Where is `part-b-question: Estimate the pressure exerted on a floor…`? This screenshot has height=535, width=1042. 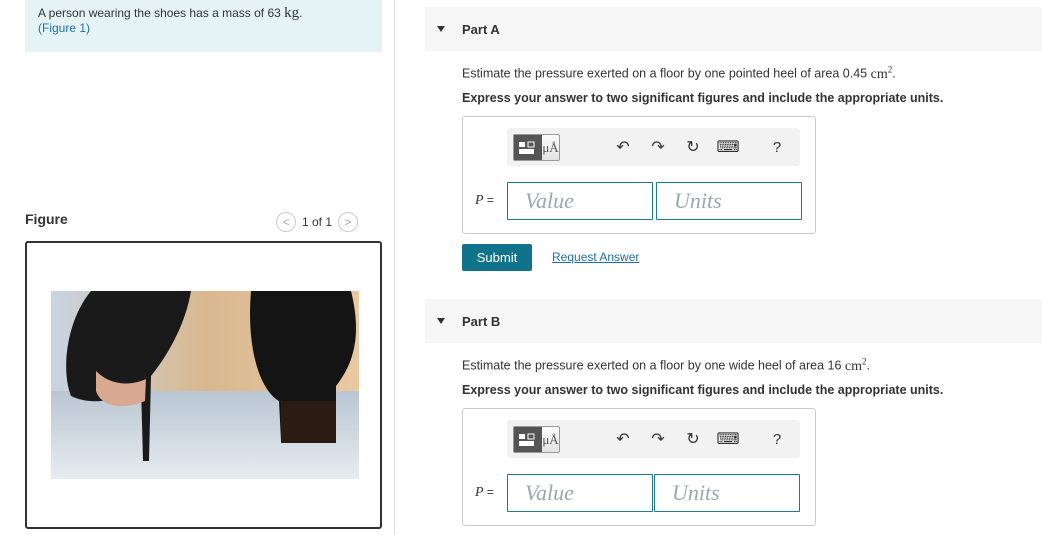
part-b-question: Estimate the pressure exerted on a floor… is located at coordinates (666, 365).